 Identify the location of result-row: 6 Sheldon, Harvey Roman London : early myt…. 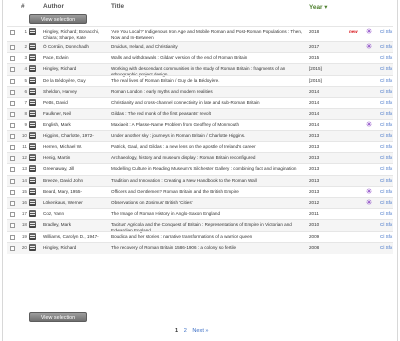
(200, 91).